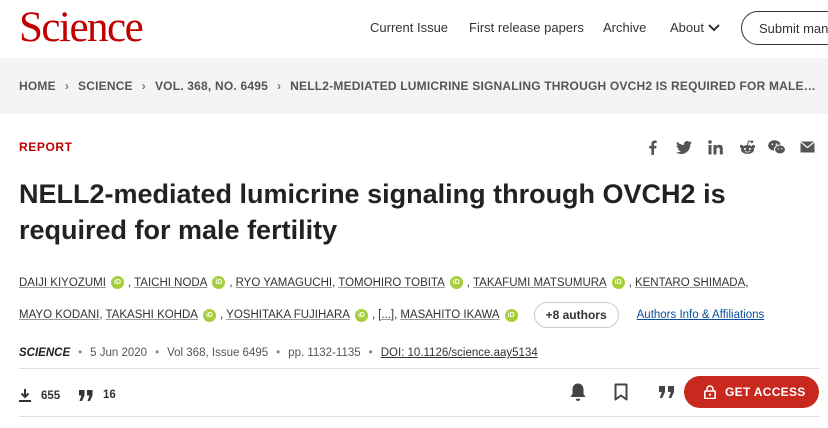  Describe the element at coordinates (324, 353) in the screenshot. I see `page-range: pp. 1132-1135` at that location.